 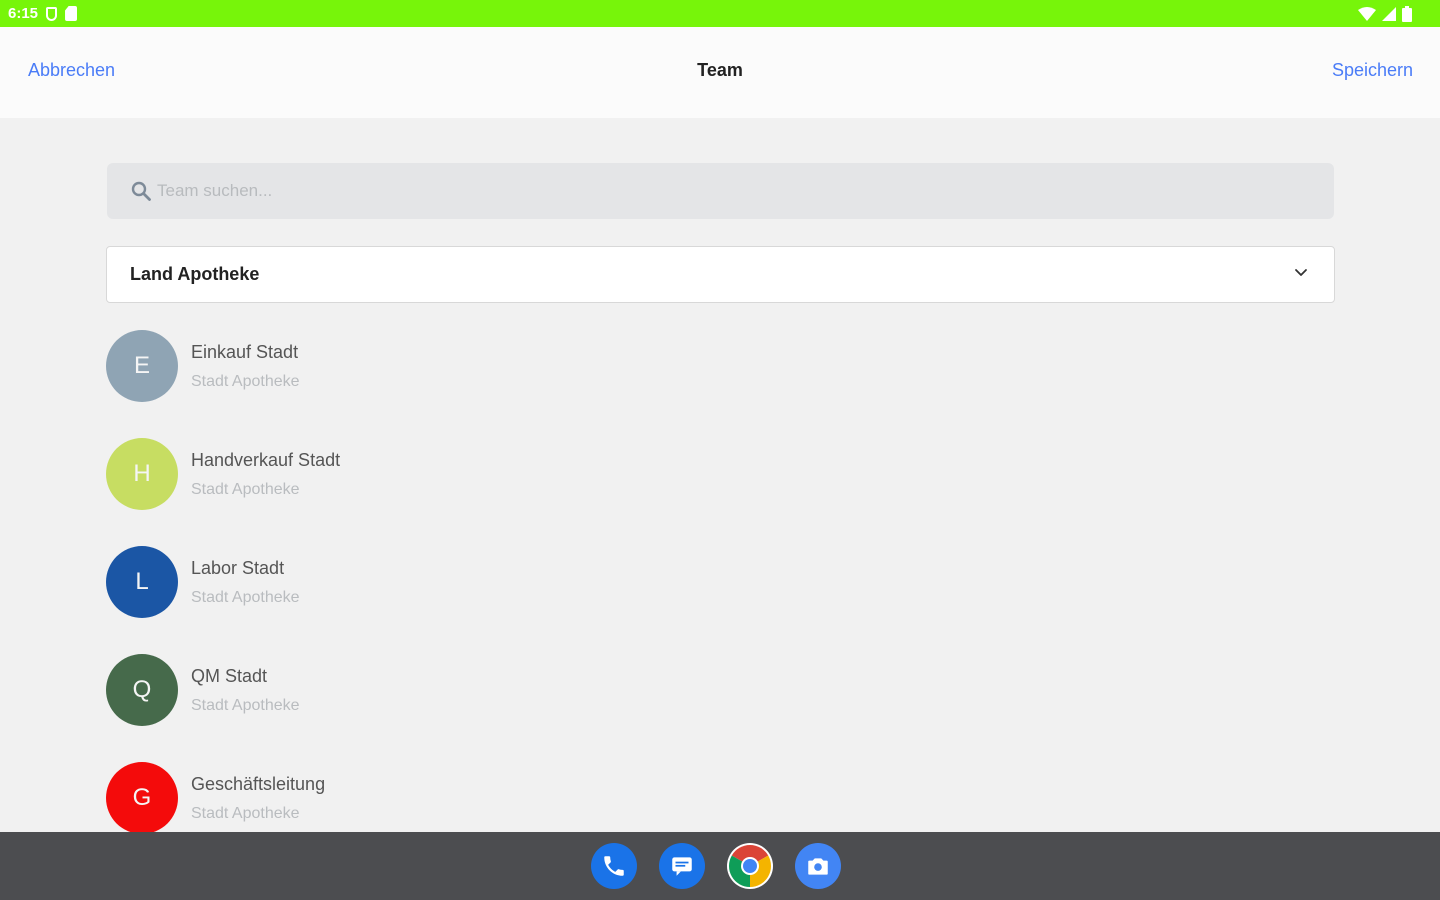 I want to click on avatar: L, so click(x=142, y=582).